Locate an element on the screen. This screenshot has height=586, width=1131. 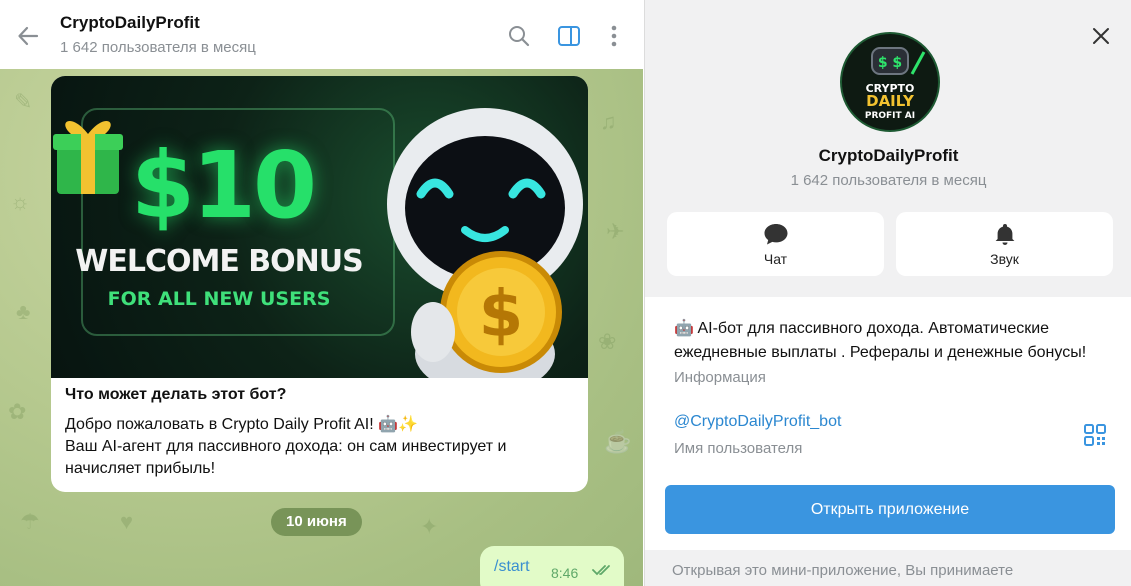
profile-name: CryptoDailyProfit is located at coordinates (888, 155).